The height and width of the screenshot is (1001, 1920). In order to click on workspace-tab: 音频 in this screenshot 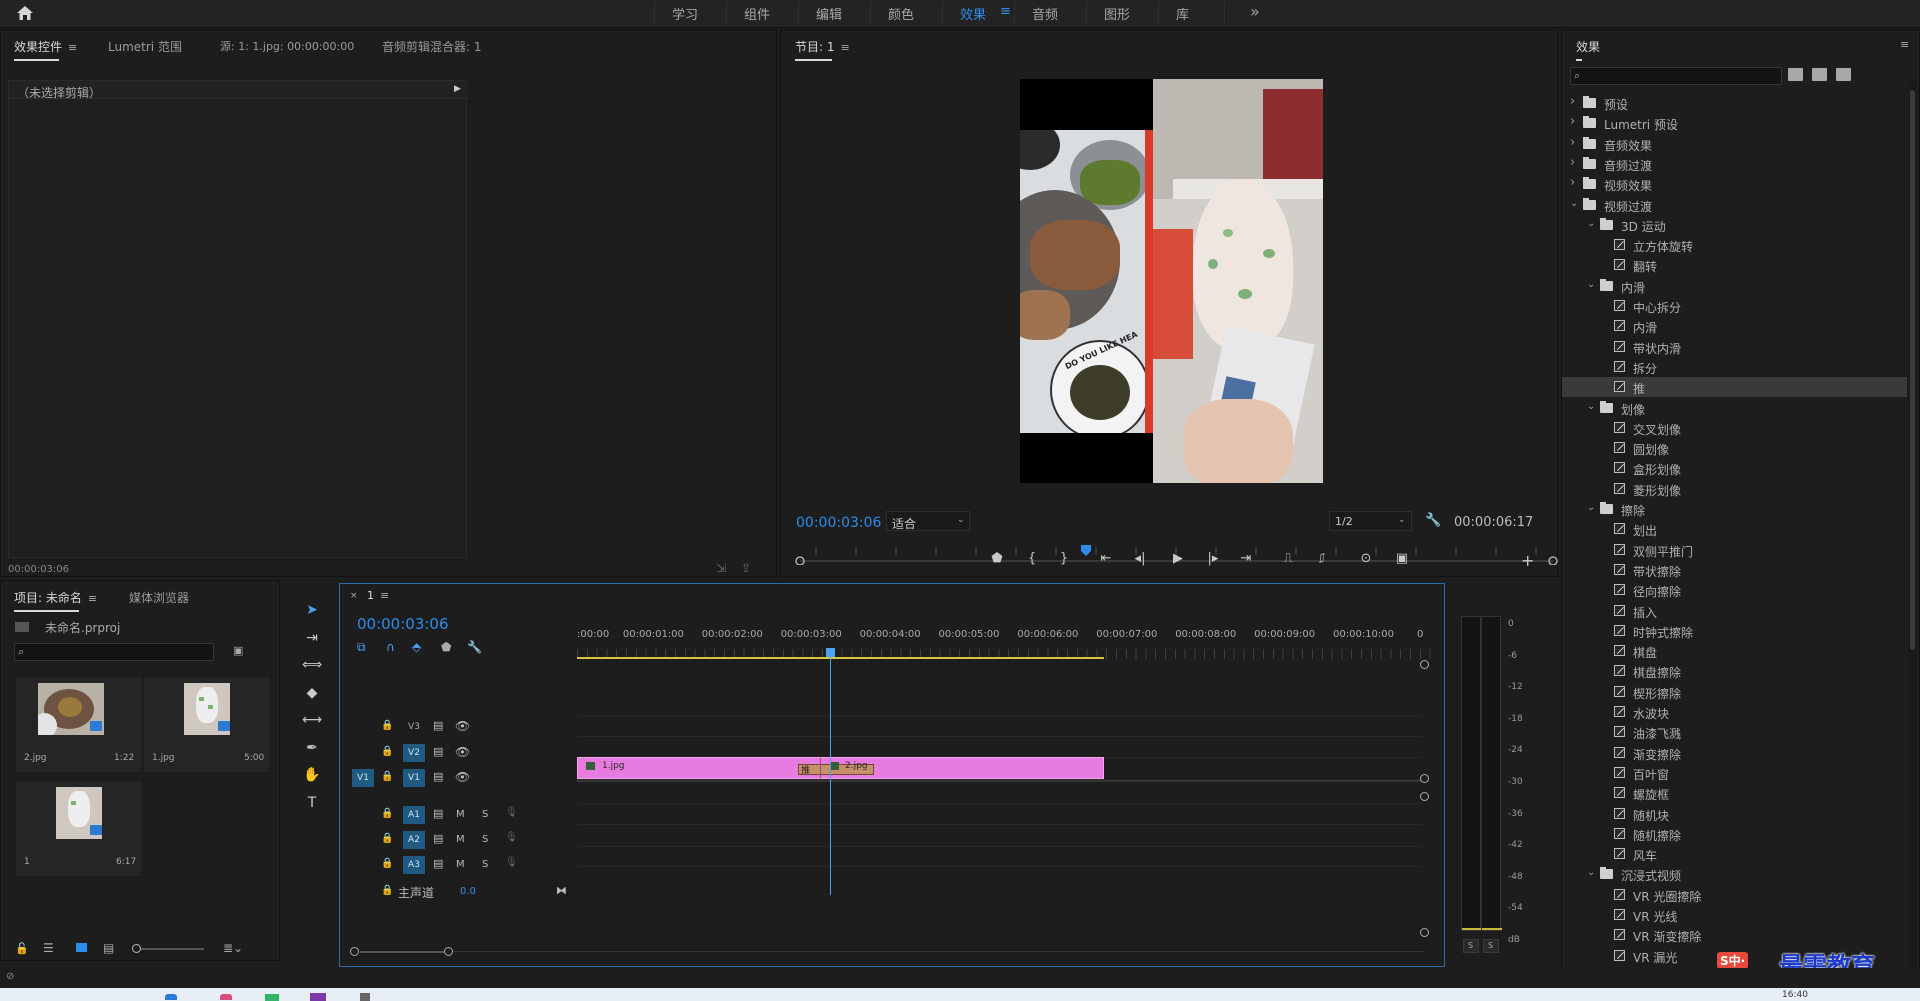, I will do `click(1045, 13)`.